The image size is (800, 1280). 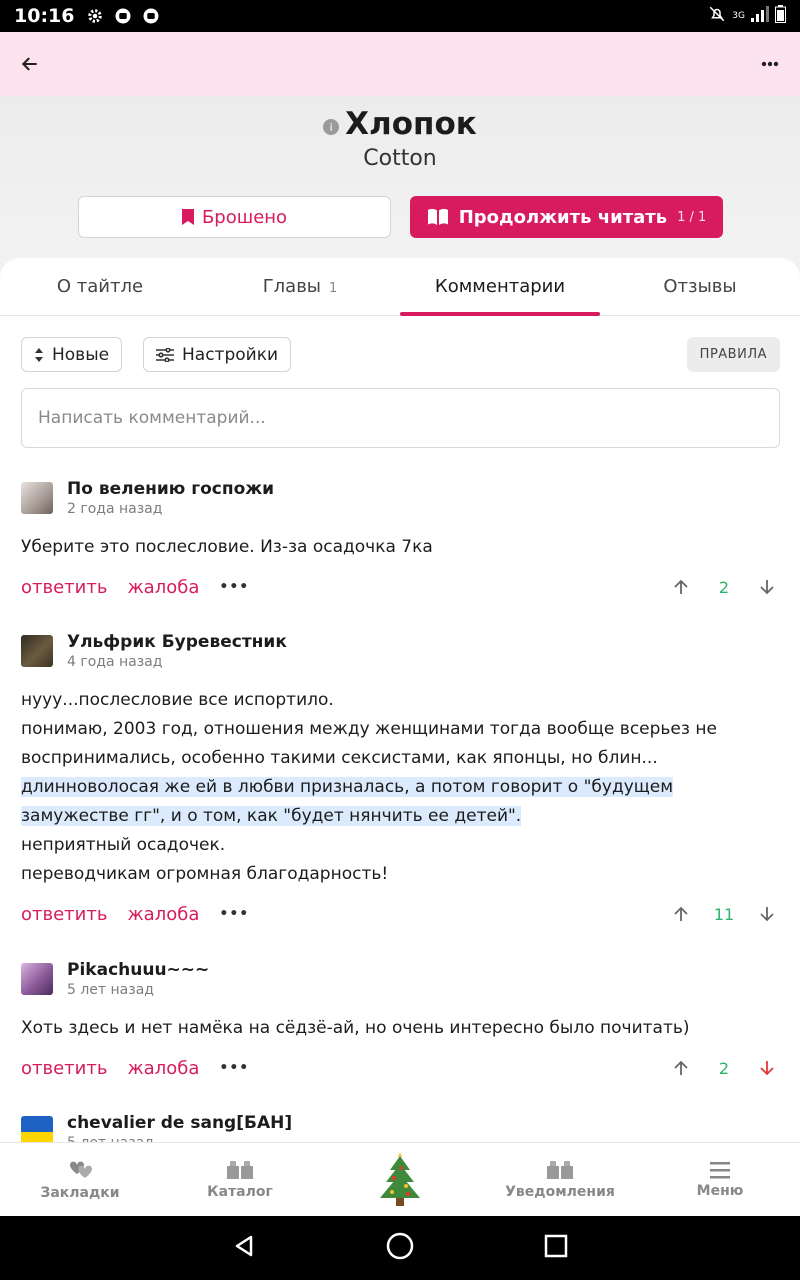 I want to click on system-home-icon, so click(x=400, y=1248).